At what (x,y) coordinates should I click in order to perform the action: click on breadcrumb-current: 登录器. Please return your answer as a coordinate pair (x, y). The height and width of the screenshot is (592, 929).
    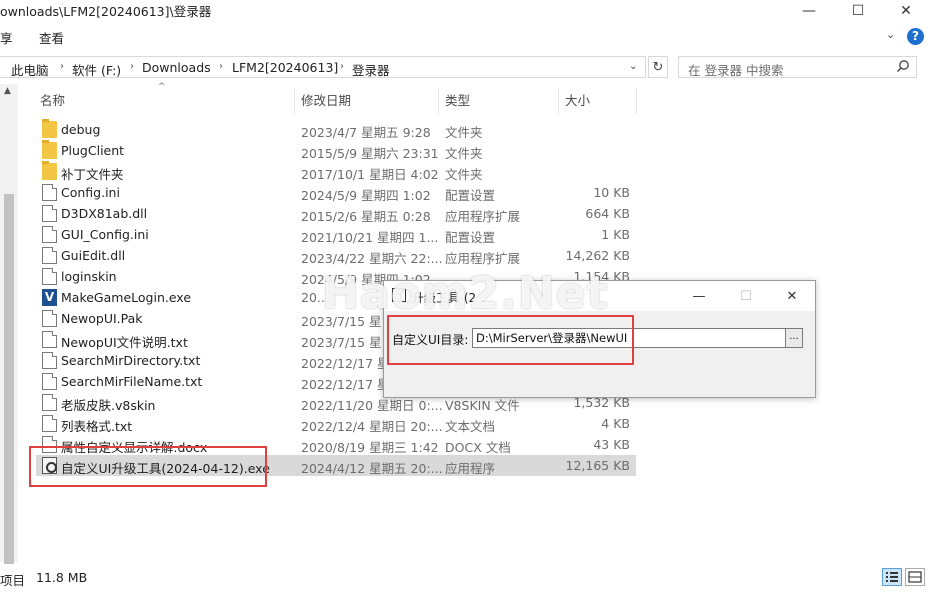
    Looking at the image, I should click on (371, 69).